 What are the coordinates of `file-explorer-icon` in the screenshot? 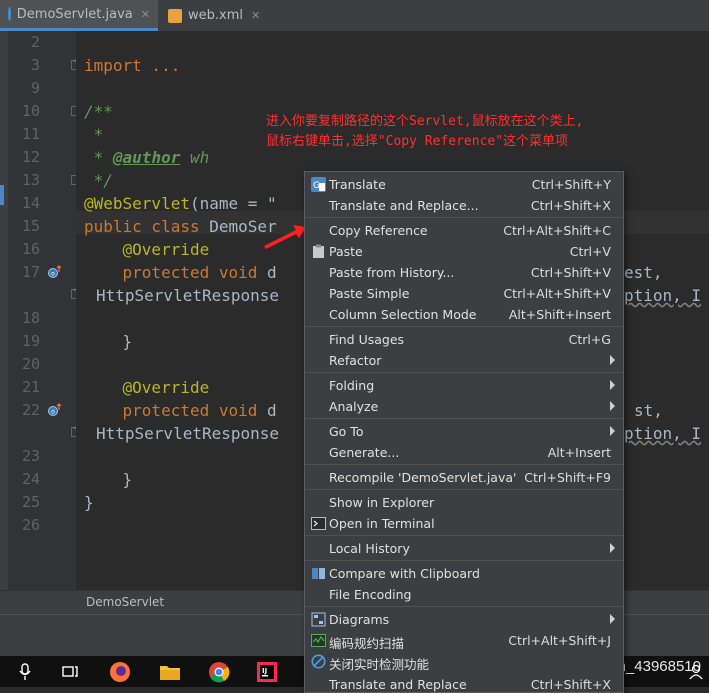 It's located at (170, 672).